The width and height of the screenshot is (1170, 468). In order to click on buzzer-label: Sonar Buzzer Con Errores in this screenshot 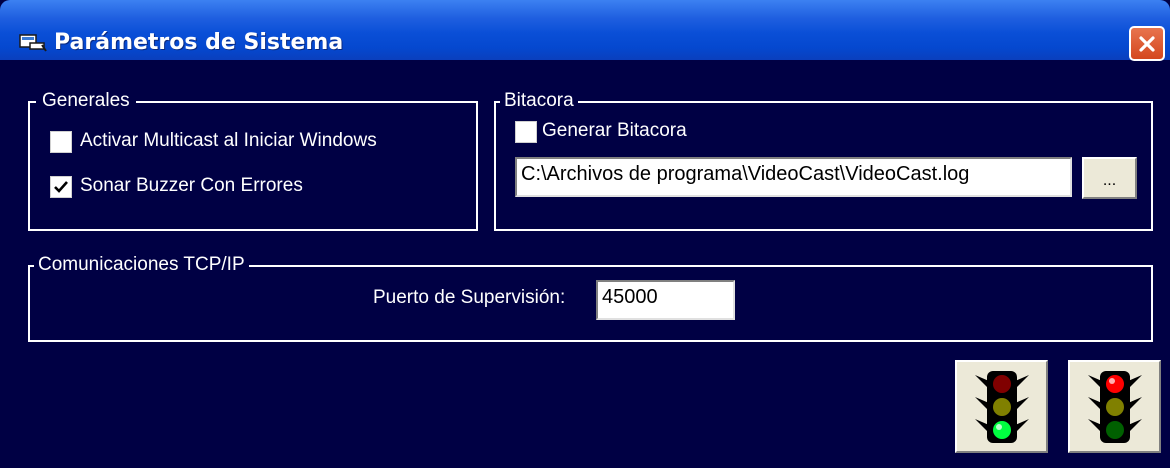, I will do `click(191, 185)`.